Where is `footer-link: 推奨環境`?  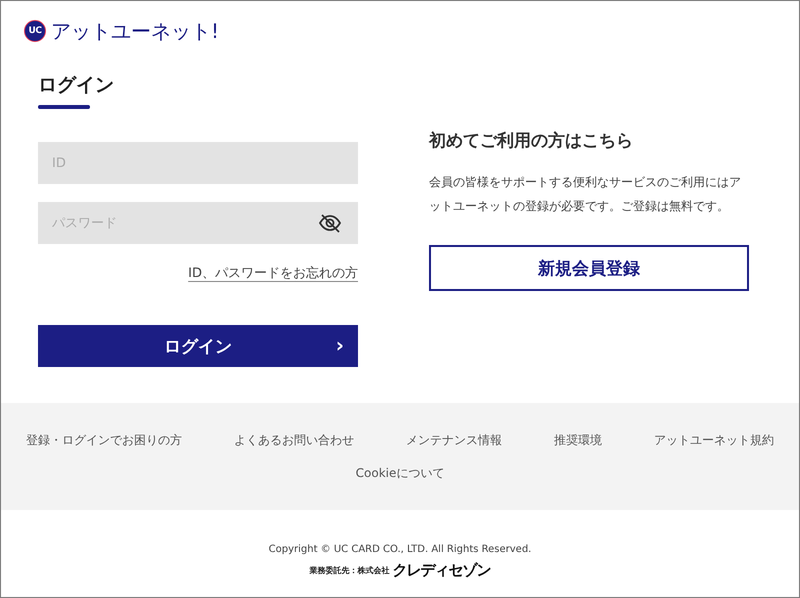 footer-link: 推奨環境 is located at coordinates (578, 440).